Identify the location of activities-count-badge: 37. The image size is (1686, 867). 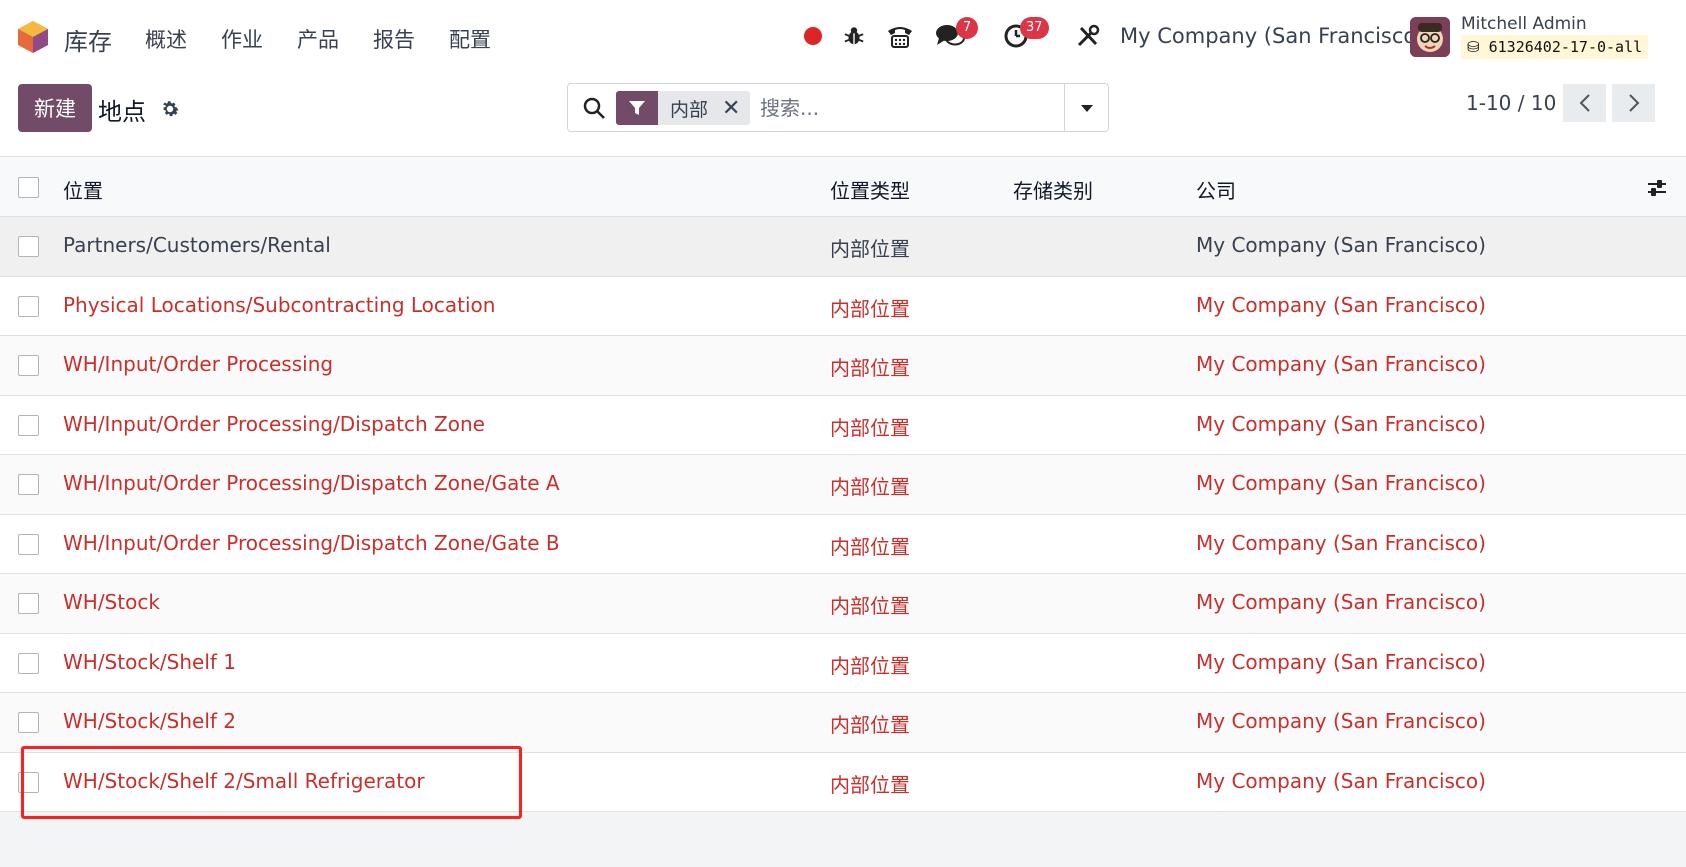
(1034, 28).